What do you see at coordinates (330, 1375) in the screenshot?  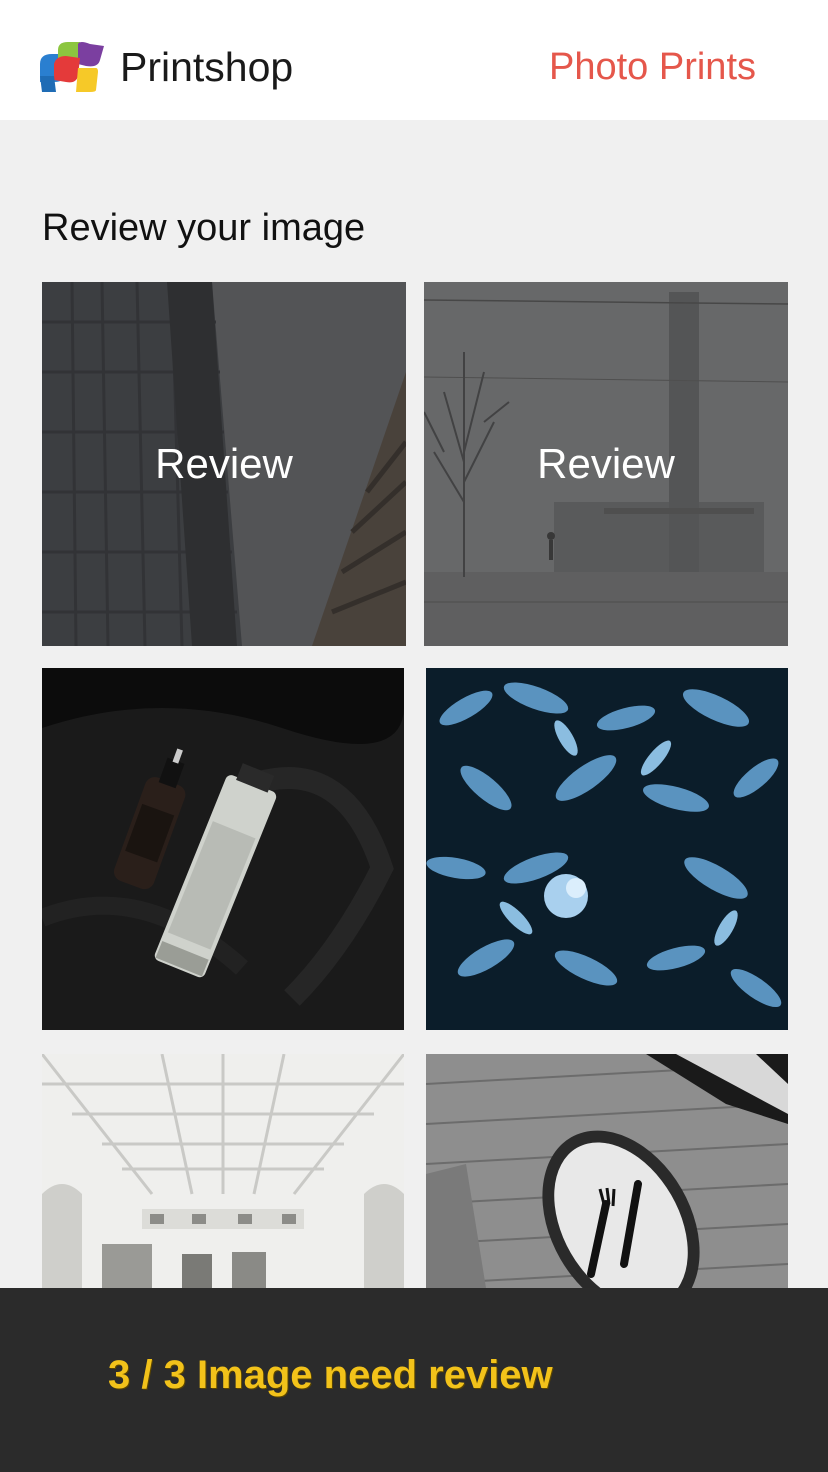 I see `review-status-text: 3 / 3 Image need review` at bounding box center [330, 1375].